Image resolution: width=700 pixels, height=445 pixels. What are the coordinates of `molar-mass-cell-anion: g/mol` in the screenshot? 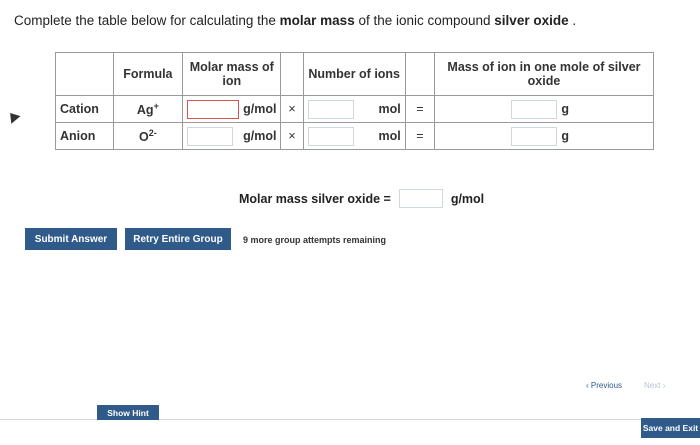 It's located at (232, 136).